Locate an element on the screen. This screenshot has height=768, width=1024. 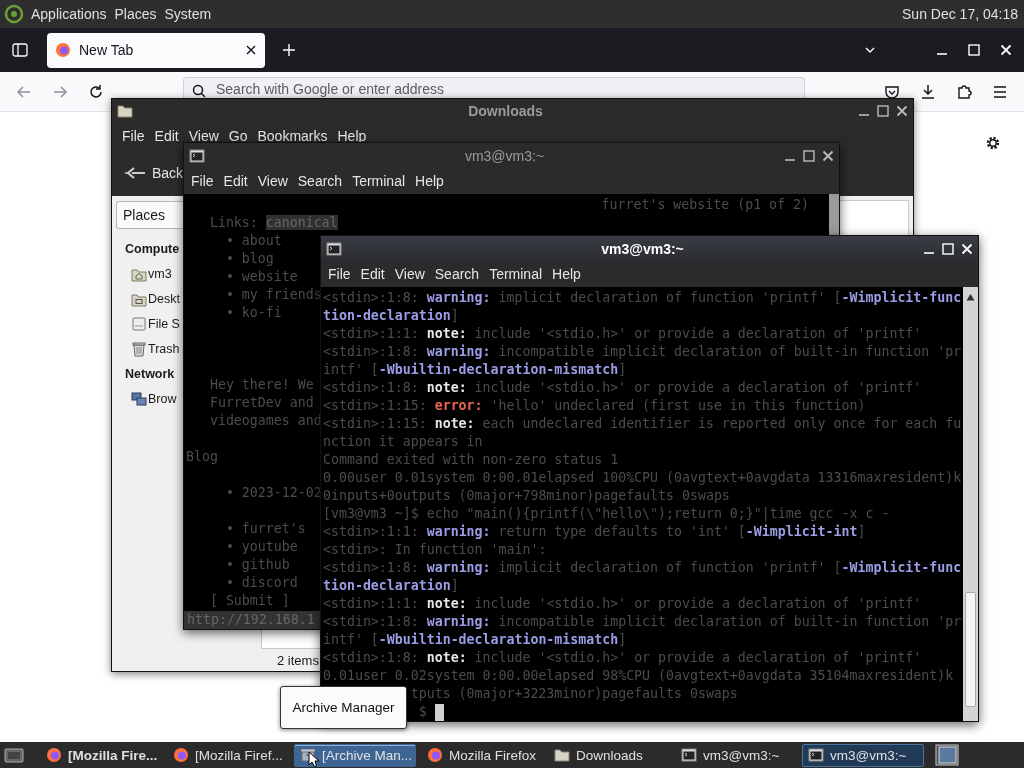
trash-icon is located at coordinates (139, 348).